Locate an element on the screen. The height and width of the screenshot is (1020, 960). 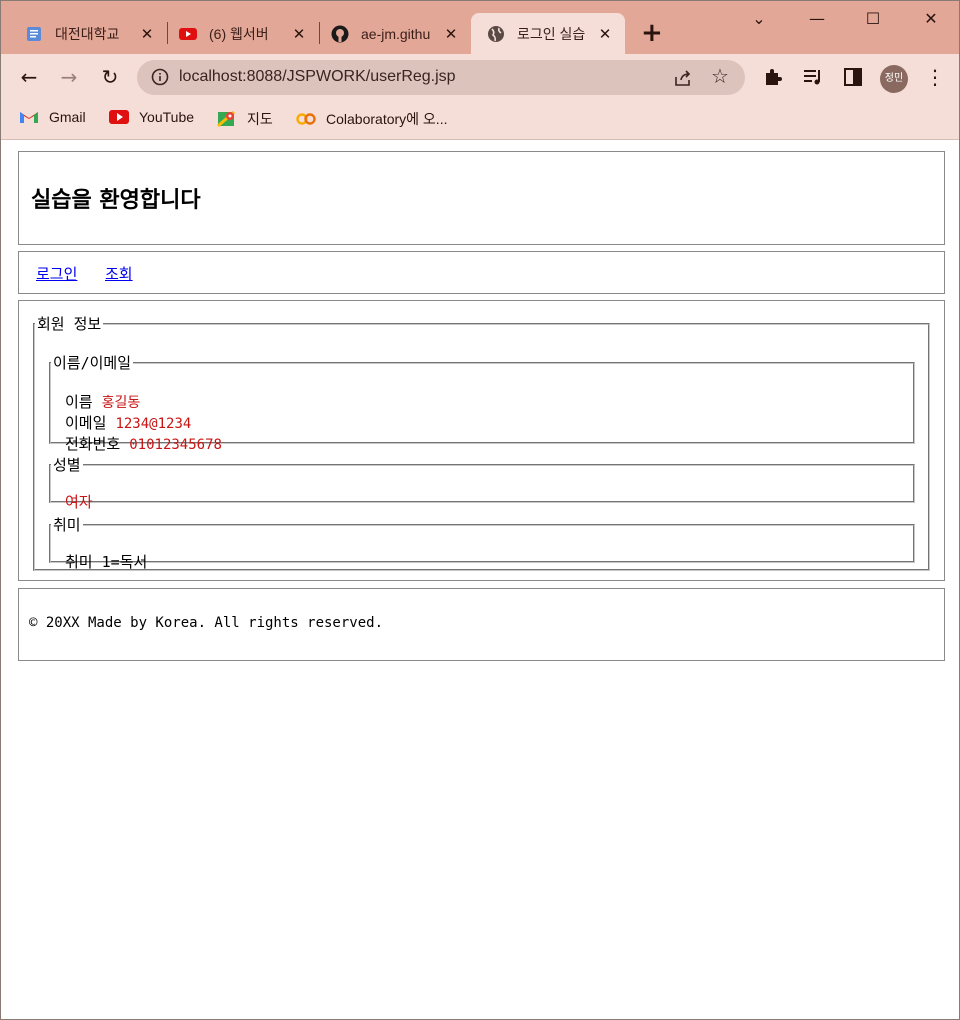
notepad-icon is located at coordinates (34, 33).